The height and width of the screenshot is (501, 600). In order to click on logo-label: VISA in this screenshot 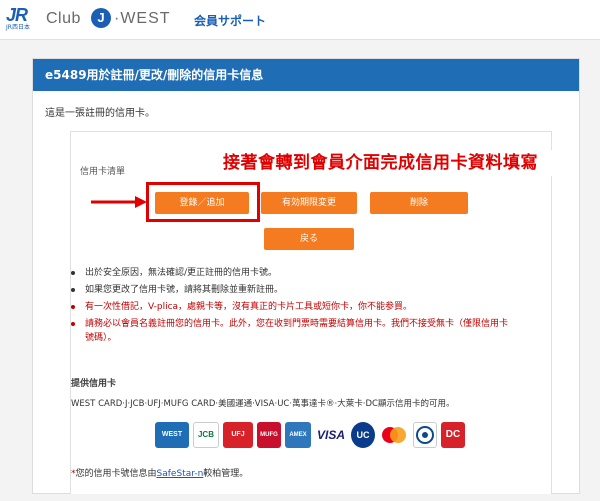, I will do `click(330, 435)`.